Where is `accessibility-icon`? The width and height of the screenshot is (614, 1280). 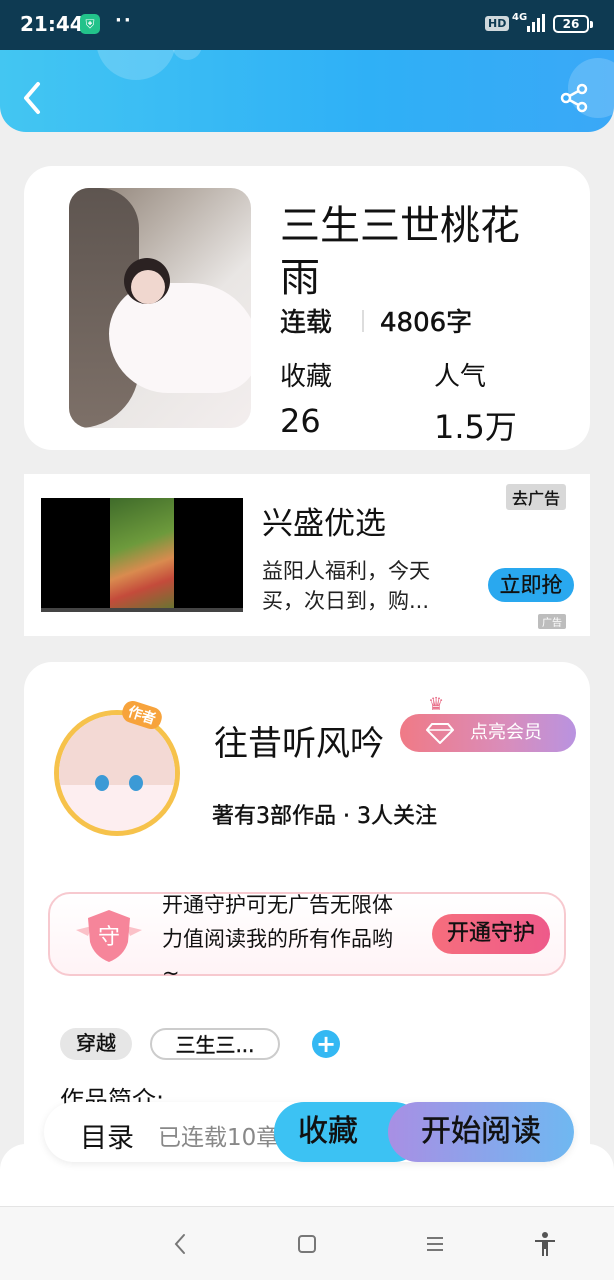 accessibility-icon is located at coordinates (545, 1244).